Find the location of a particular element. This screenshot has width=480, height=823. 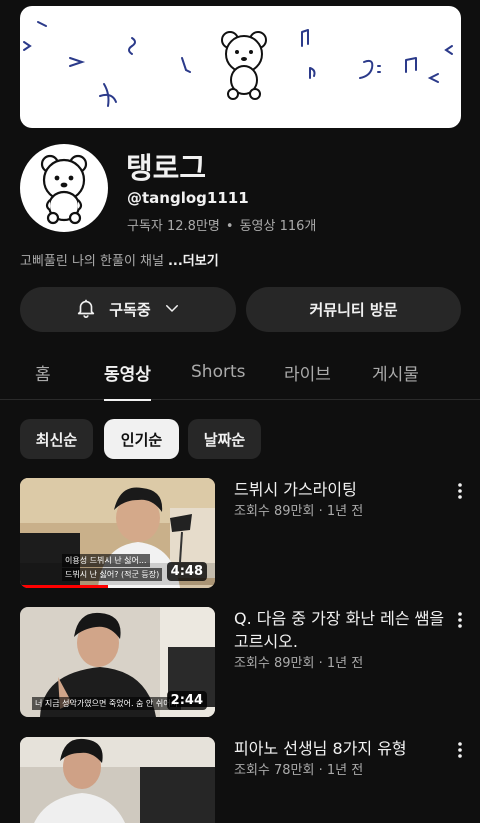

channel-tabs: 홈 동영상 Shorts 라이브 게시물 is located at coordinates (240, 372).